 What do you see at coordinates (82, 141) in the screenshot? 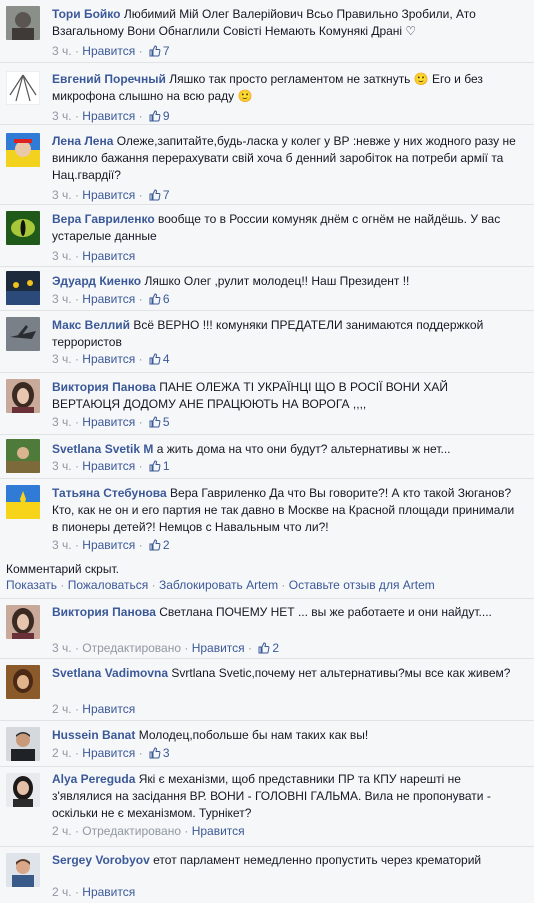
I see `comment-author: Лена Лена` at bounding box center [82, 141].